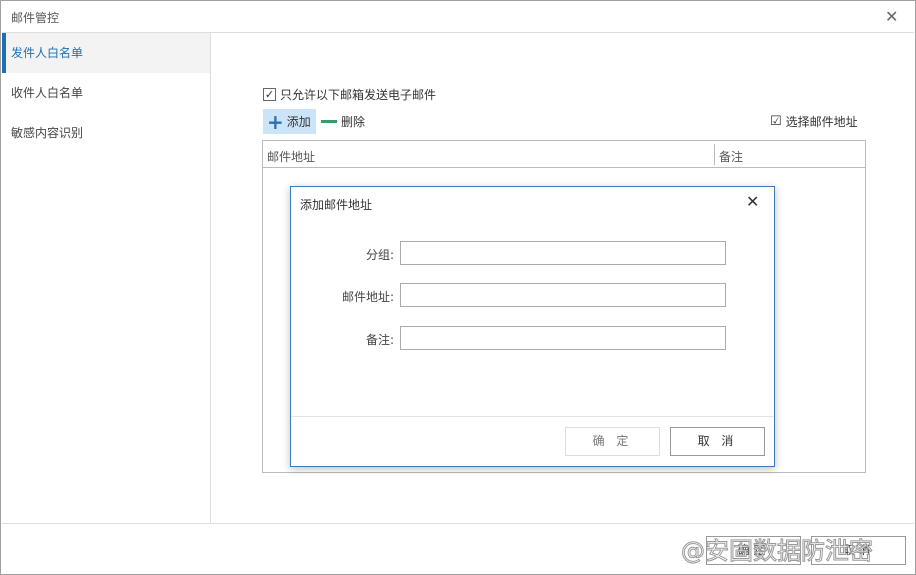 The image size is (916, 575). I want to click on sidebar-item-sensitive-content: 敏感内容识别, so click(106, 133).